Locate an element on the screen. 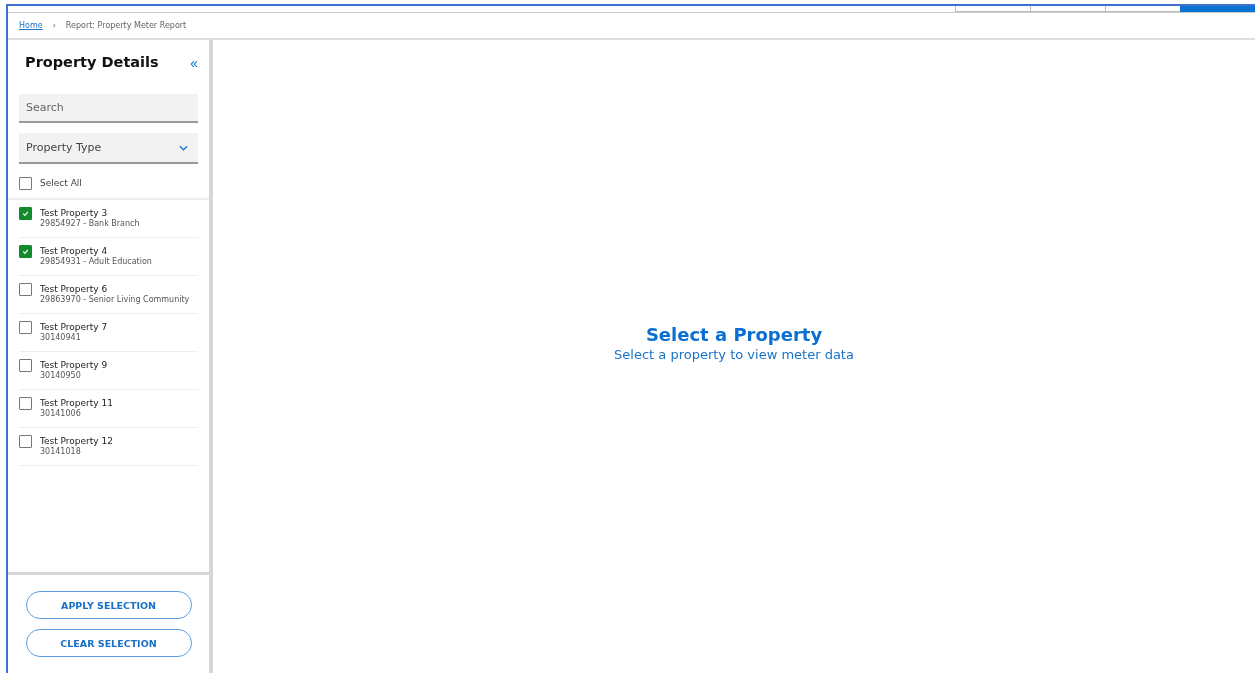 Image resolution: width=1255 pixels, height=673 pixels. property-detail: 30140950 is located at coordinates (61, 375).